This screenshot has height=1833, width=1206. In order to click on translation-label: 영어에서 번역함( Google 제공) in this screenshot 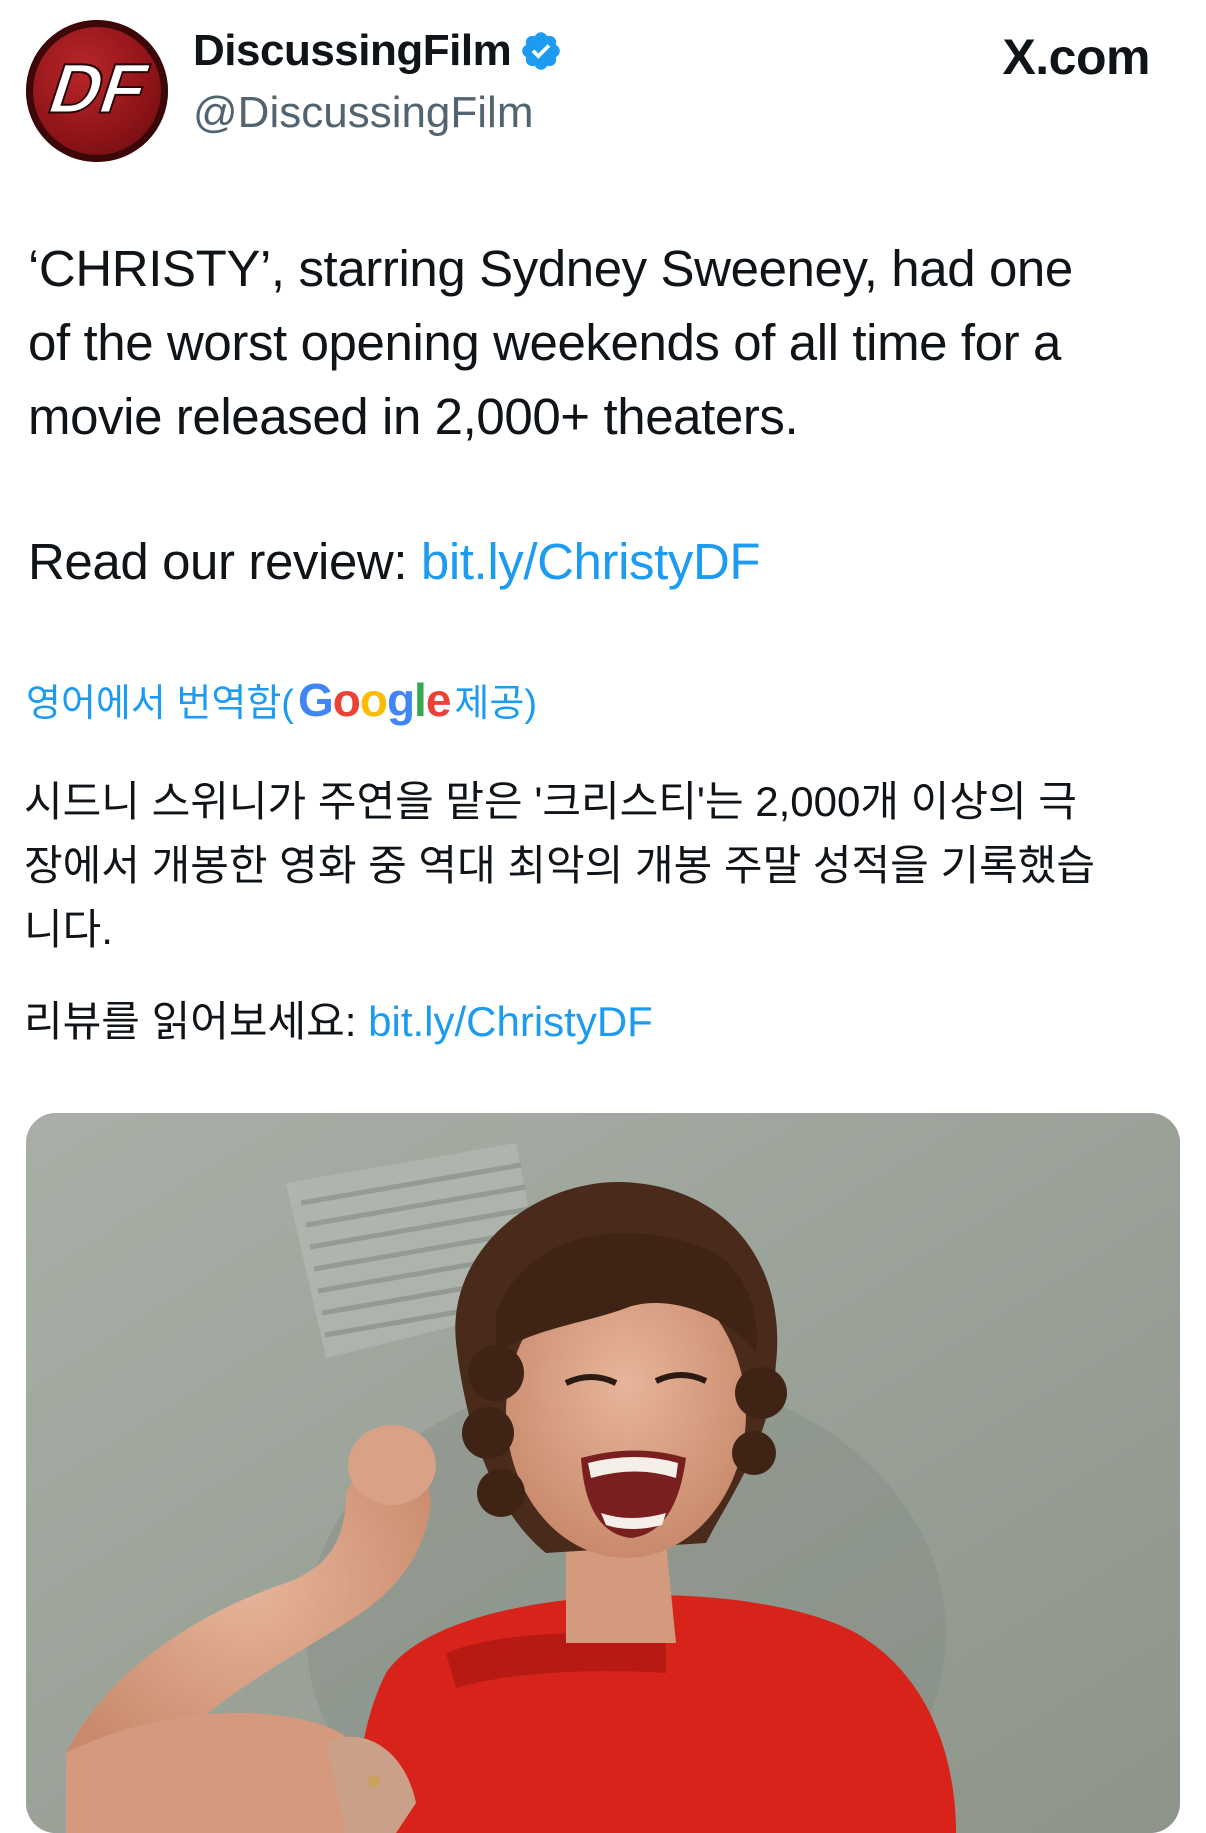, I will do `click(281, 699)`.